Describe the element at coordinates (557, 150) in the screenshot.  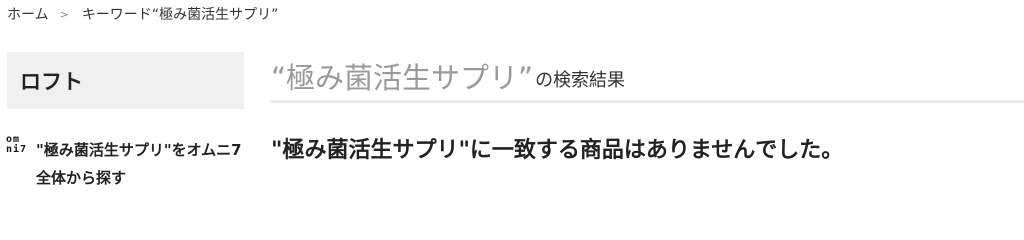
I see `no-result-message: "極み菌活生サプリ"に一致する商品はありませんでした。` at that location.